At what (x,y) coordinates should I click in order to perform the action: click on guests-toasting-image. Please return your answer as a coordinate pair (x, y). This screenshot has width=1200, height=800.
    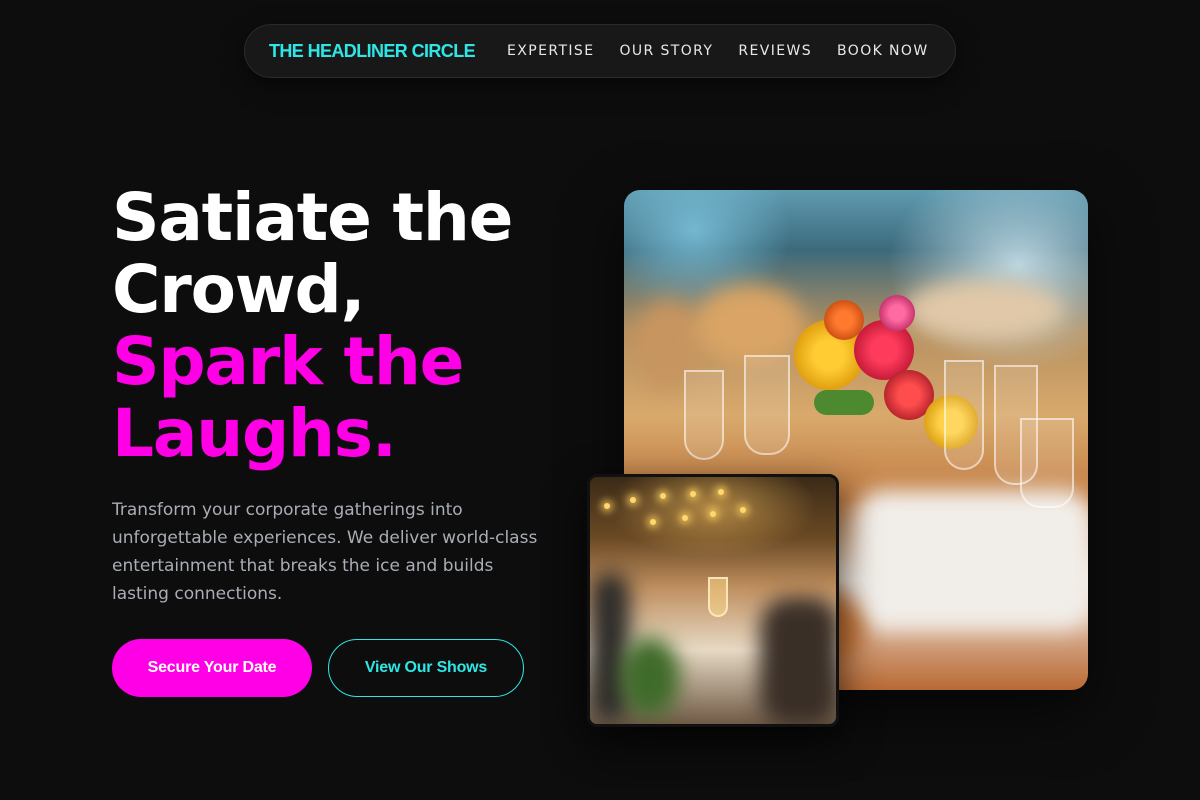
    Looking at the image, I should click on (713, 600).